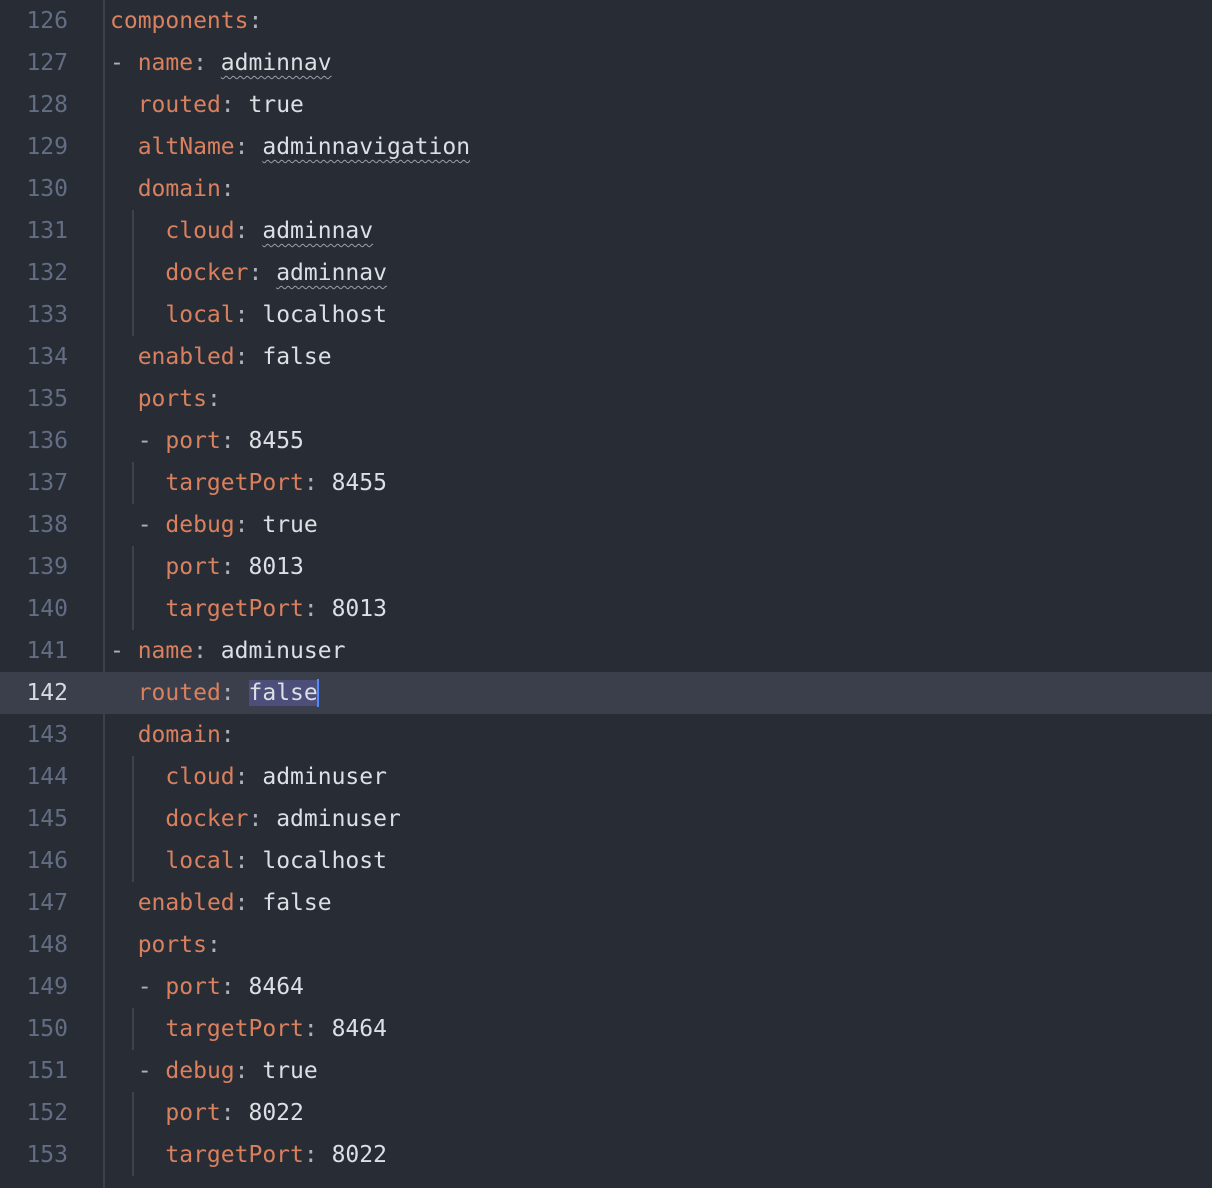 The height and width of the screenshot is (1188, 1212). Describe the element at coordinates (165, 651) in the screenshot. I see `yaml-key: name` at that location.